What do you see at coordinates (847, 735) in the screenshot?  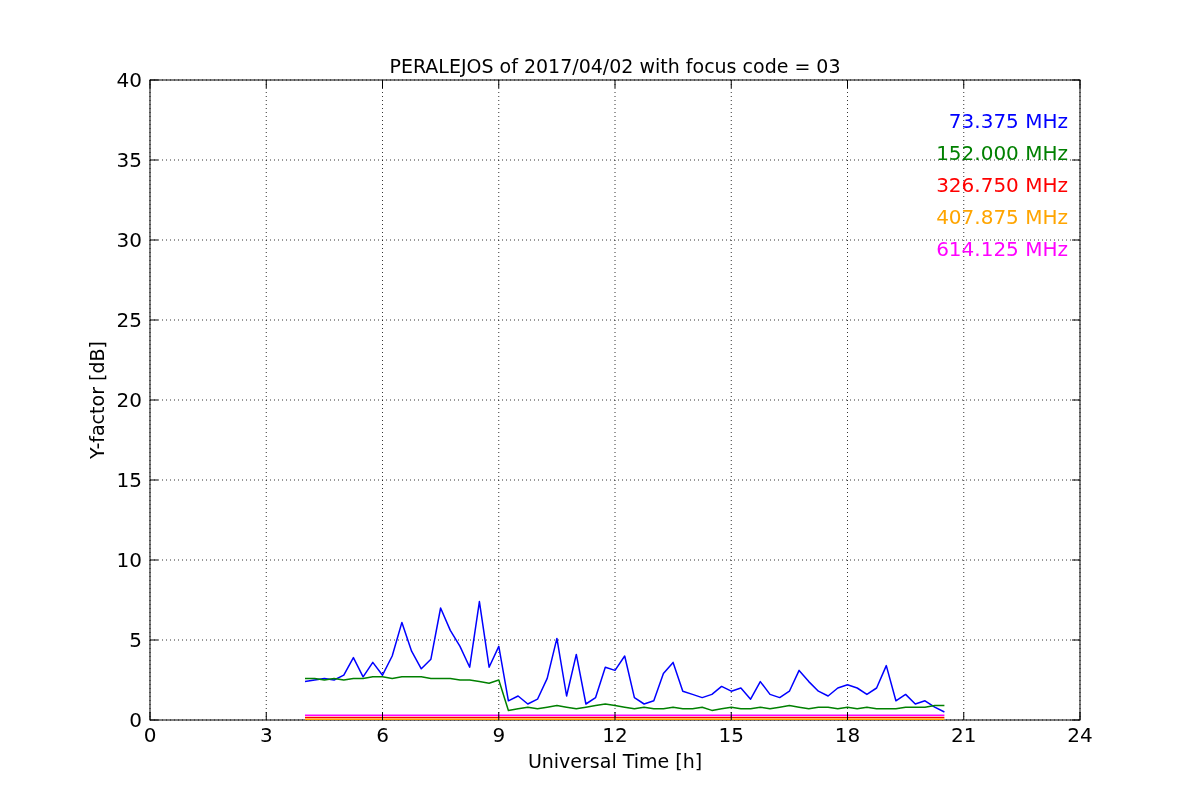 I see `x-tick-label: 18` at bounding box center [847, 735].